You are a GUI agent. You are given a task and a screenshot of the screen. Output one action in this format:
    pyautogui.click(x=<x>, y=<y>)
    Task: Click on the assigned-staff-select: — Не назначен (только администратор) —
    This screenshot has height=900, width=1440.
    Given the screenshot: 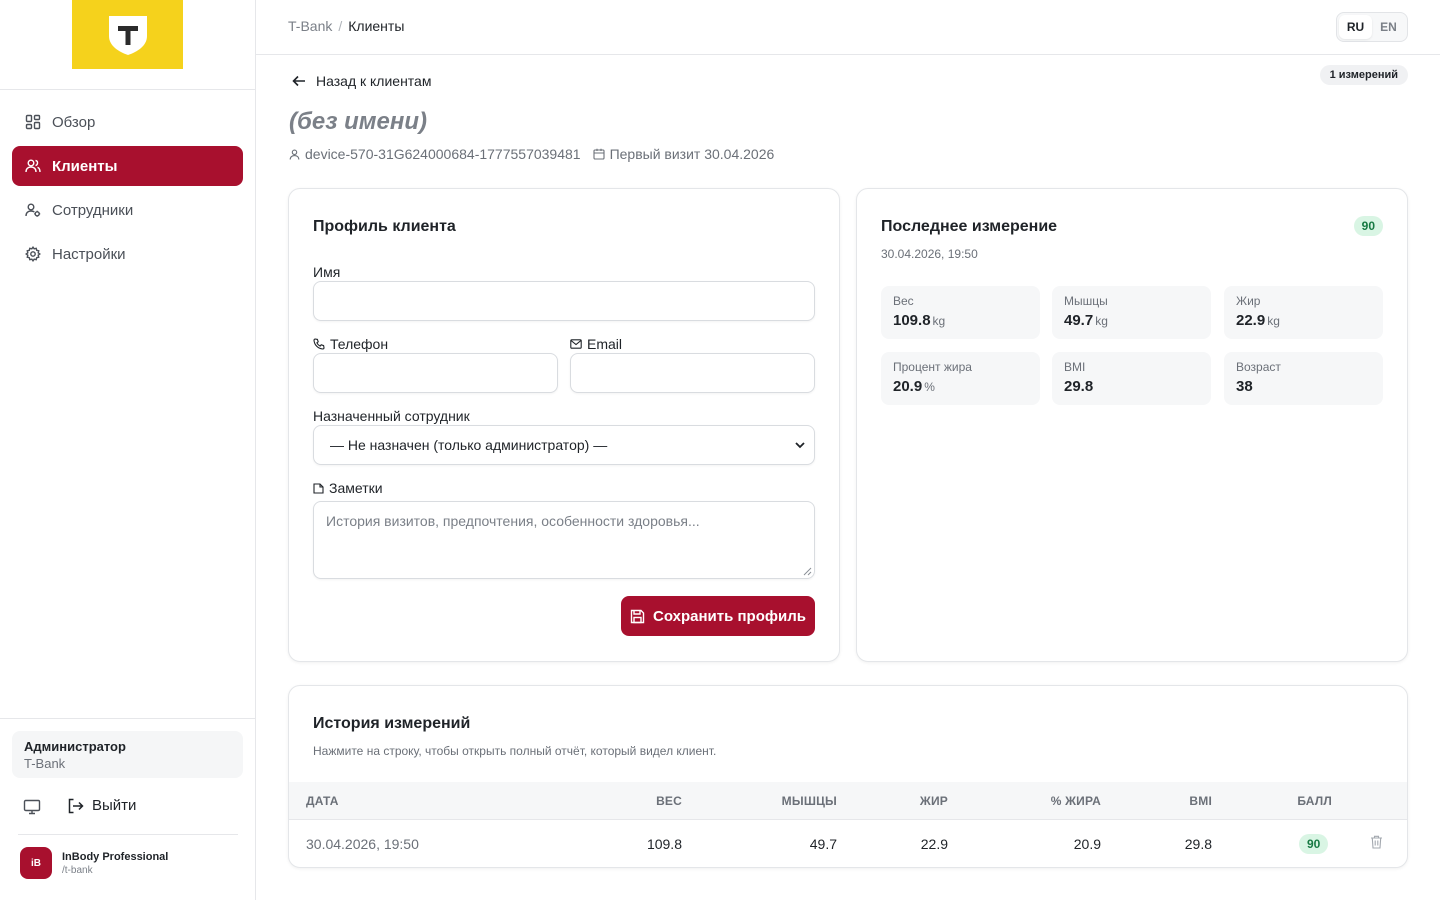 What is the action you would take?
    pyautogui.click(x=564, y=445)
    